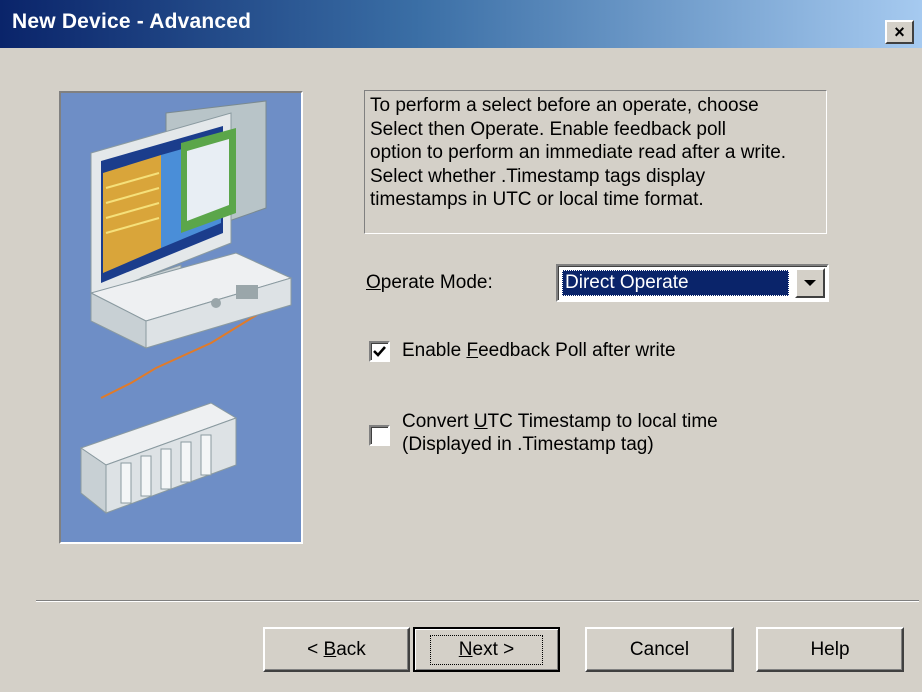 This screenshot has height=692, width=922. I want to click on feedback-poll-label: Enable Feedback Poll after write, so click(539, 351).